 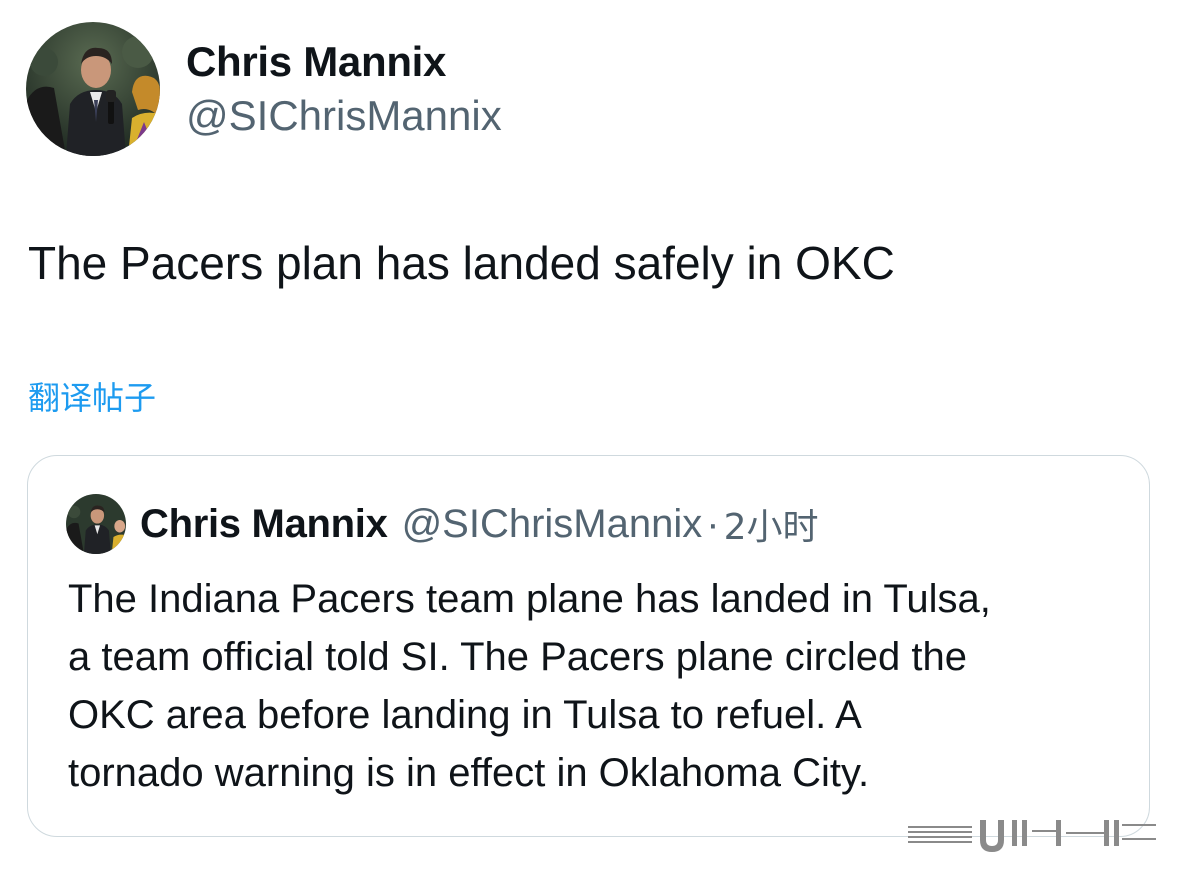 I want to click on quoted-timestamp: 2小时, so click(x=771, y=524).